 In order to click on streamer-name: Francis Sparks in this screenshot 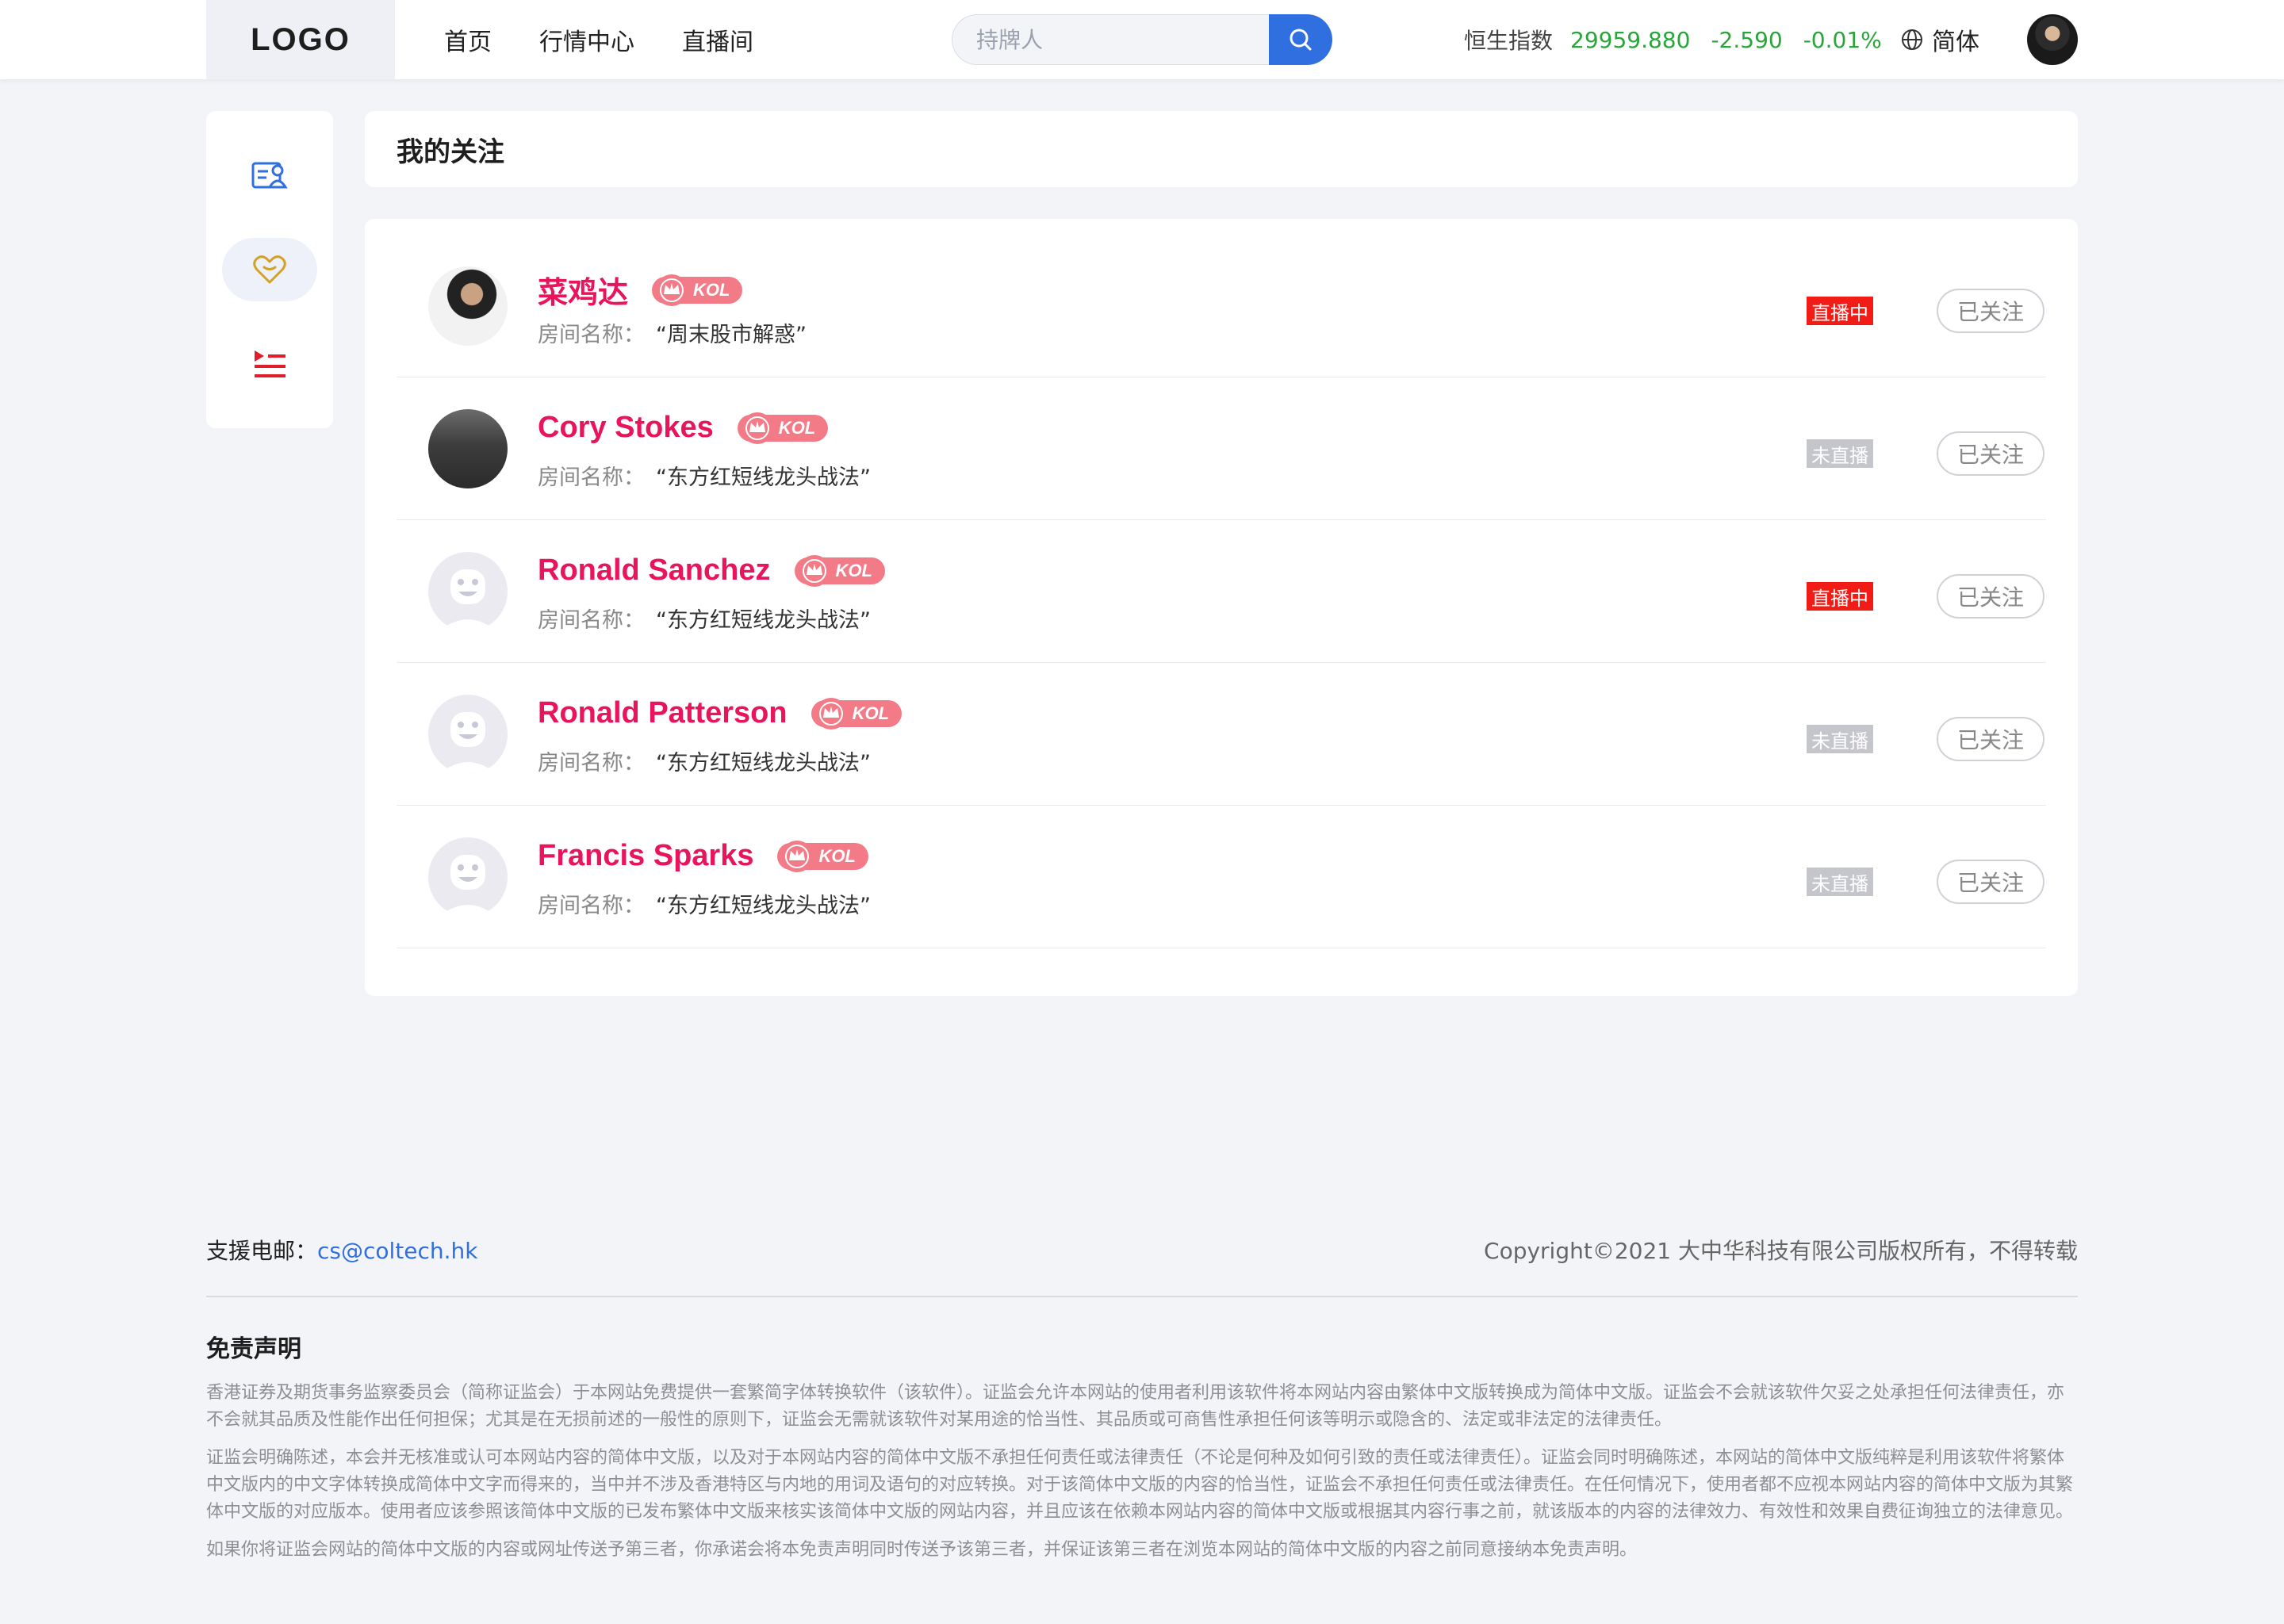, I will do `click(645, 856)`.